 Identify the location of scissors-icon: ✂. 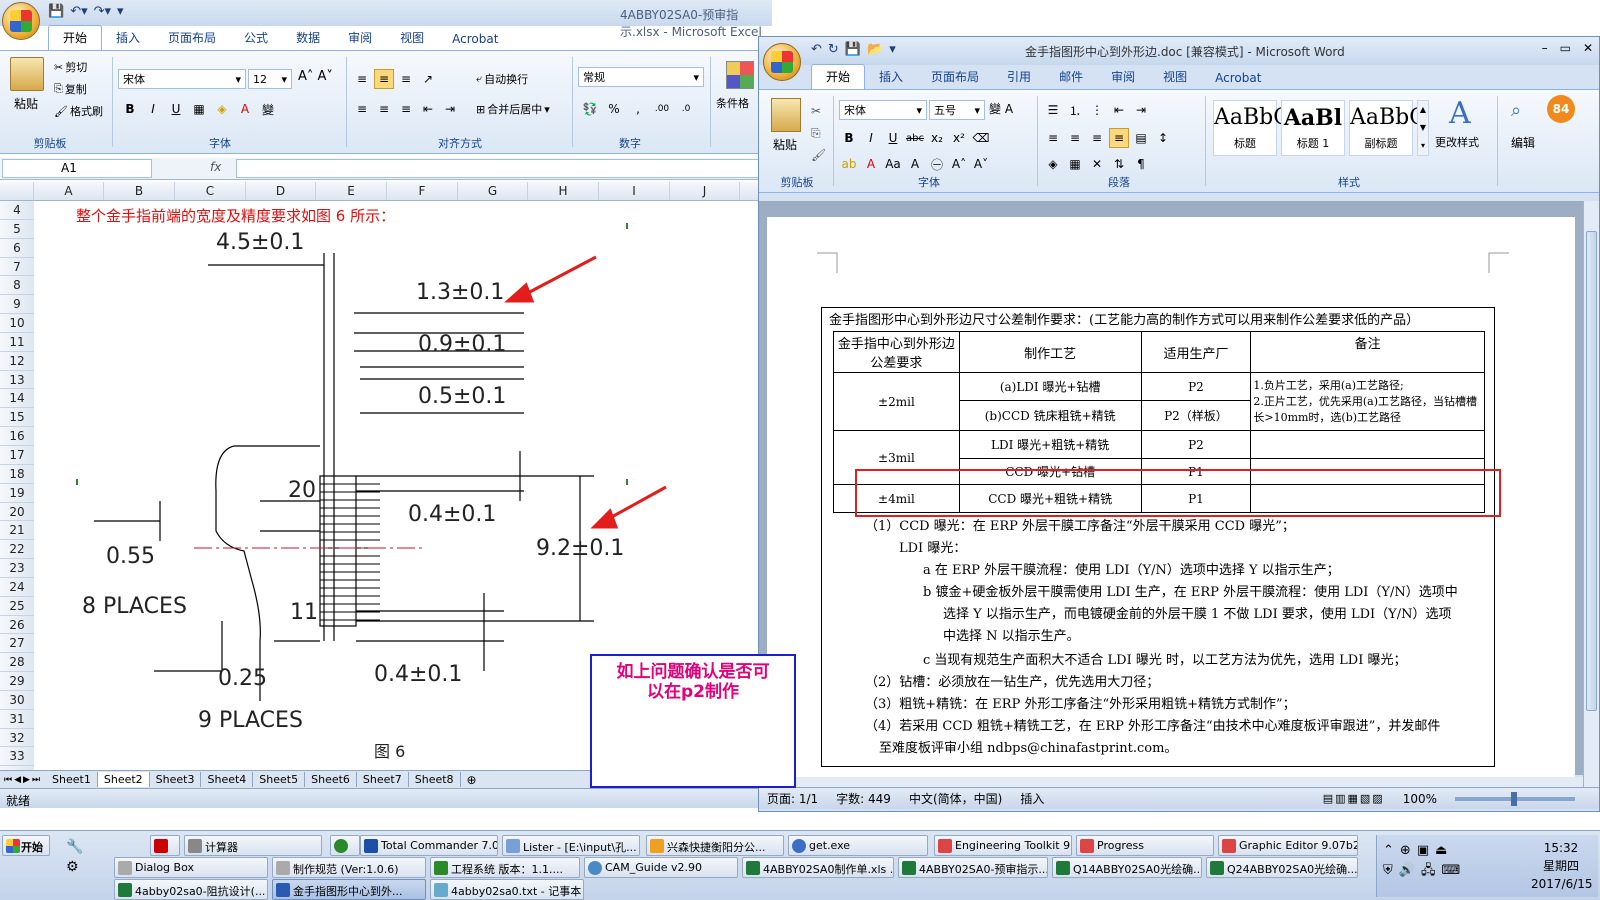
(818, 111).